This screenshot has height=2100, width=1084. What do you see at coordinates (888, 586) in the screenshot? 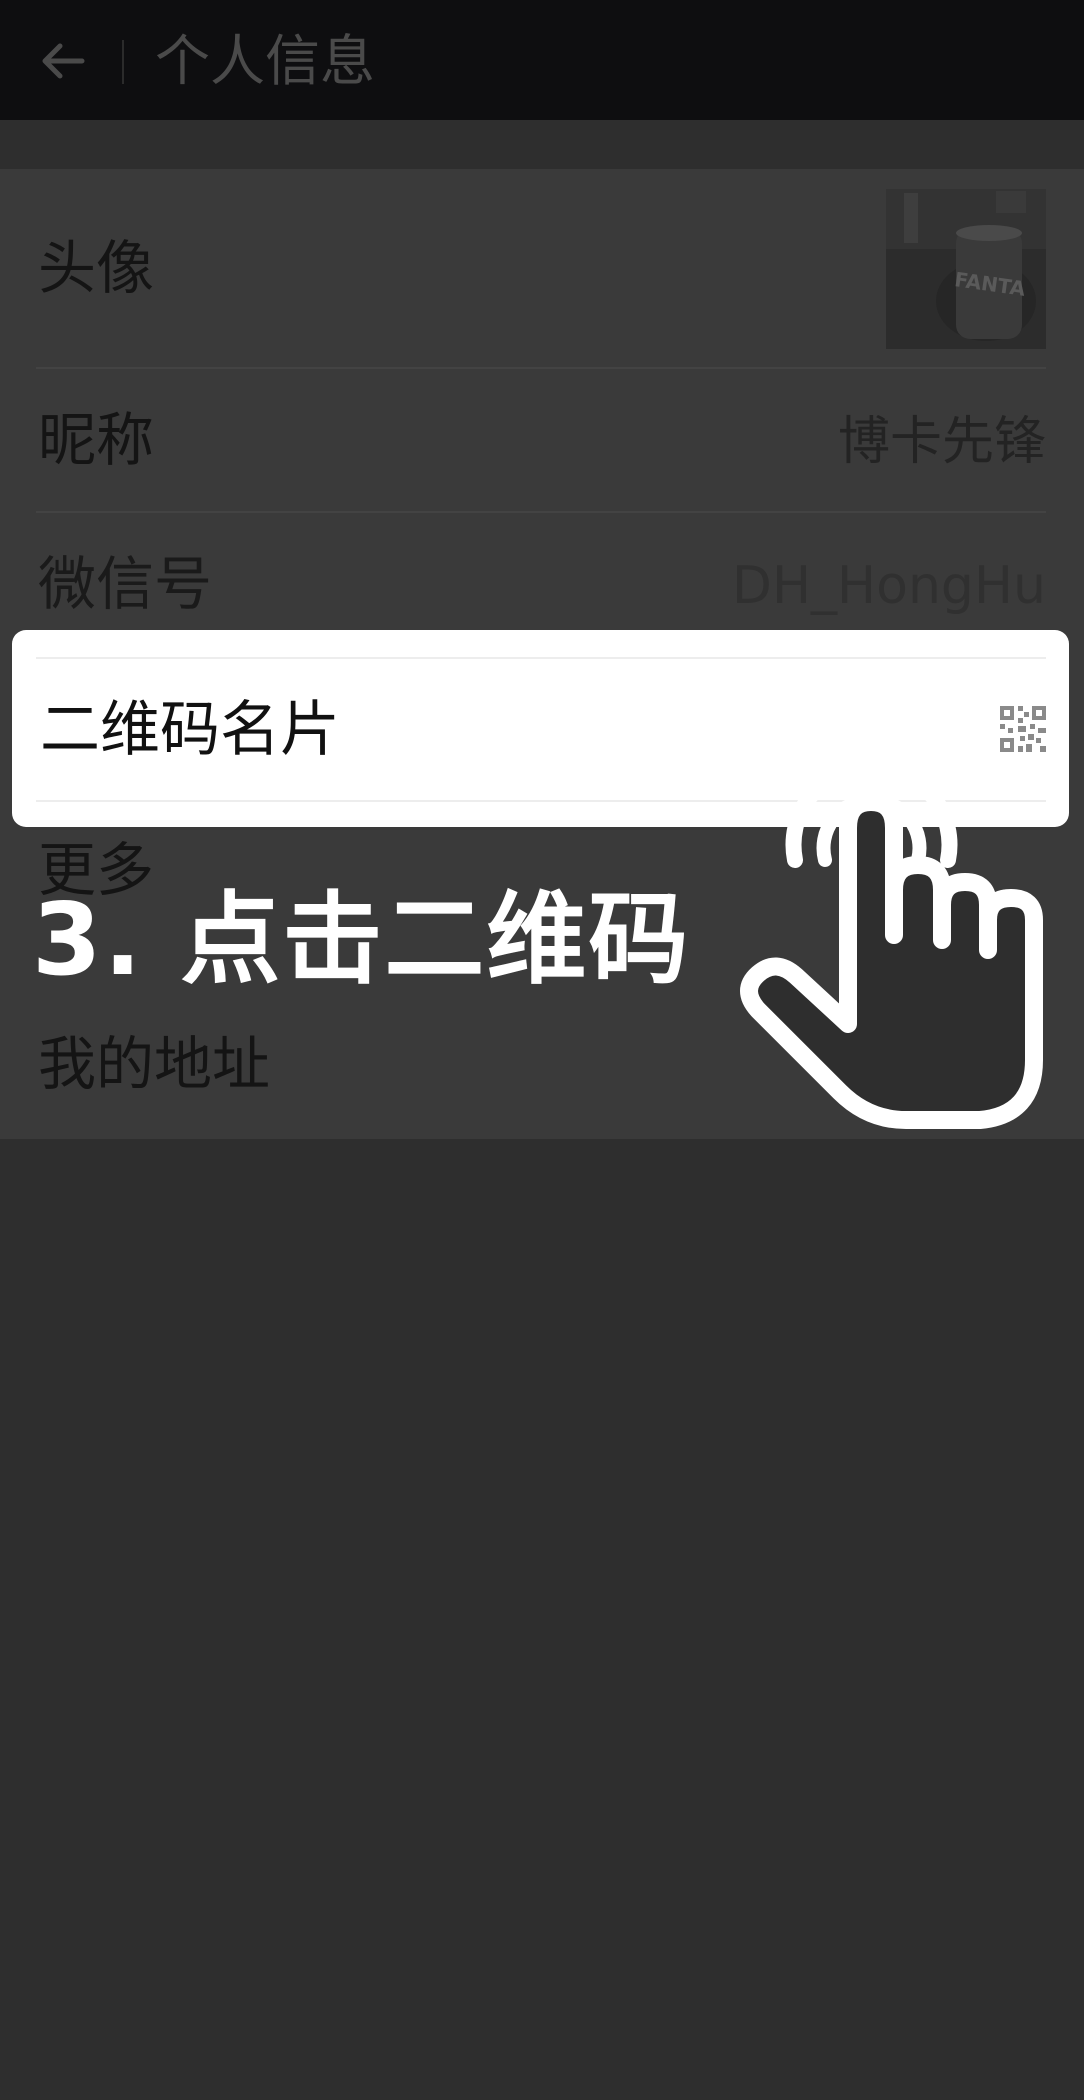
I see `wechat-id-value: DH_HongHu` at bounding box center [888, 586].